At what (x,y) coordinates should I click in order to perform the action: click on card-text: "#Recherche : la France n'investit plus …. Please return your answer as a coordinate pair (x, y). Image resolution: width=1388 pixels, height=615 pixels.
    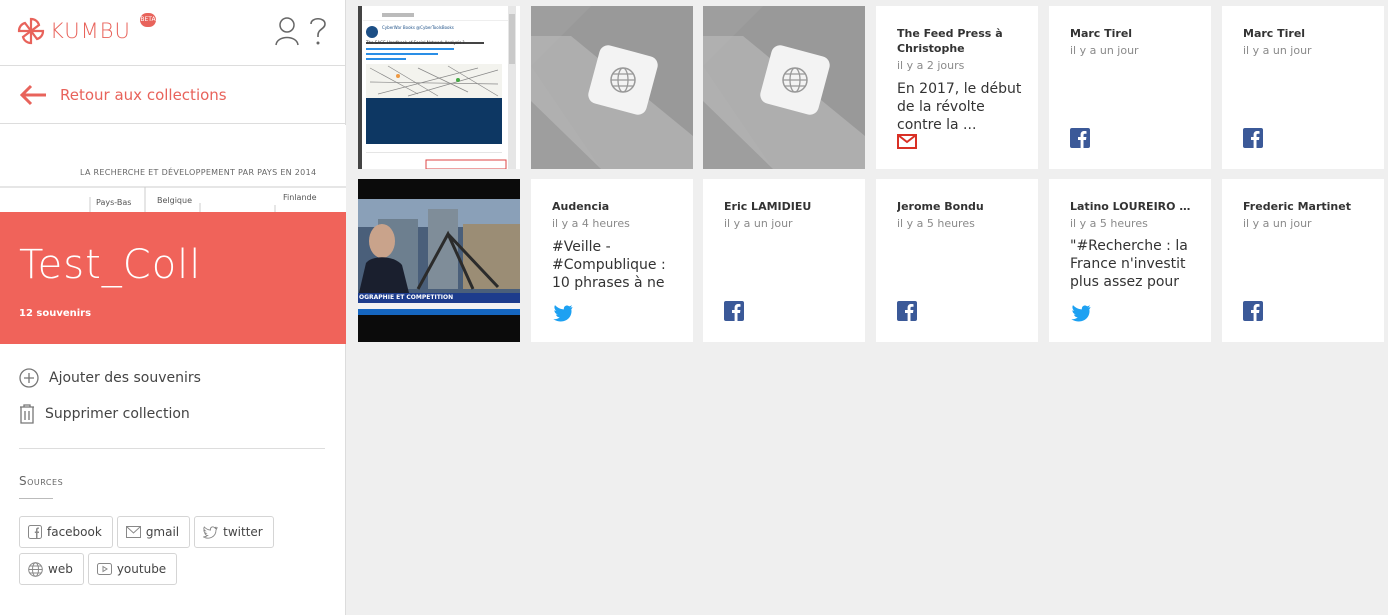
    Looking at the image, I should click on (1129, 264).